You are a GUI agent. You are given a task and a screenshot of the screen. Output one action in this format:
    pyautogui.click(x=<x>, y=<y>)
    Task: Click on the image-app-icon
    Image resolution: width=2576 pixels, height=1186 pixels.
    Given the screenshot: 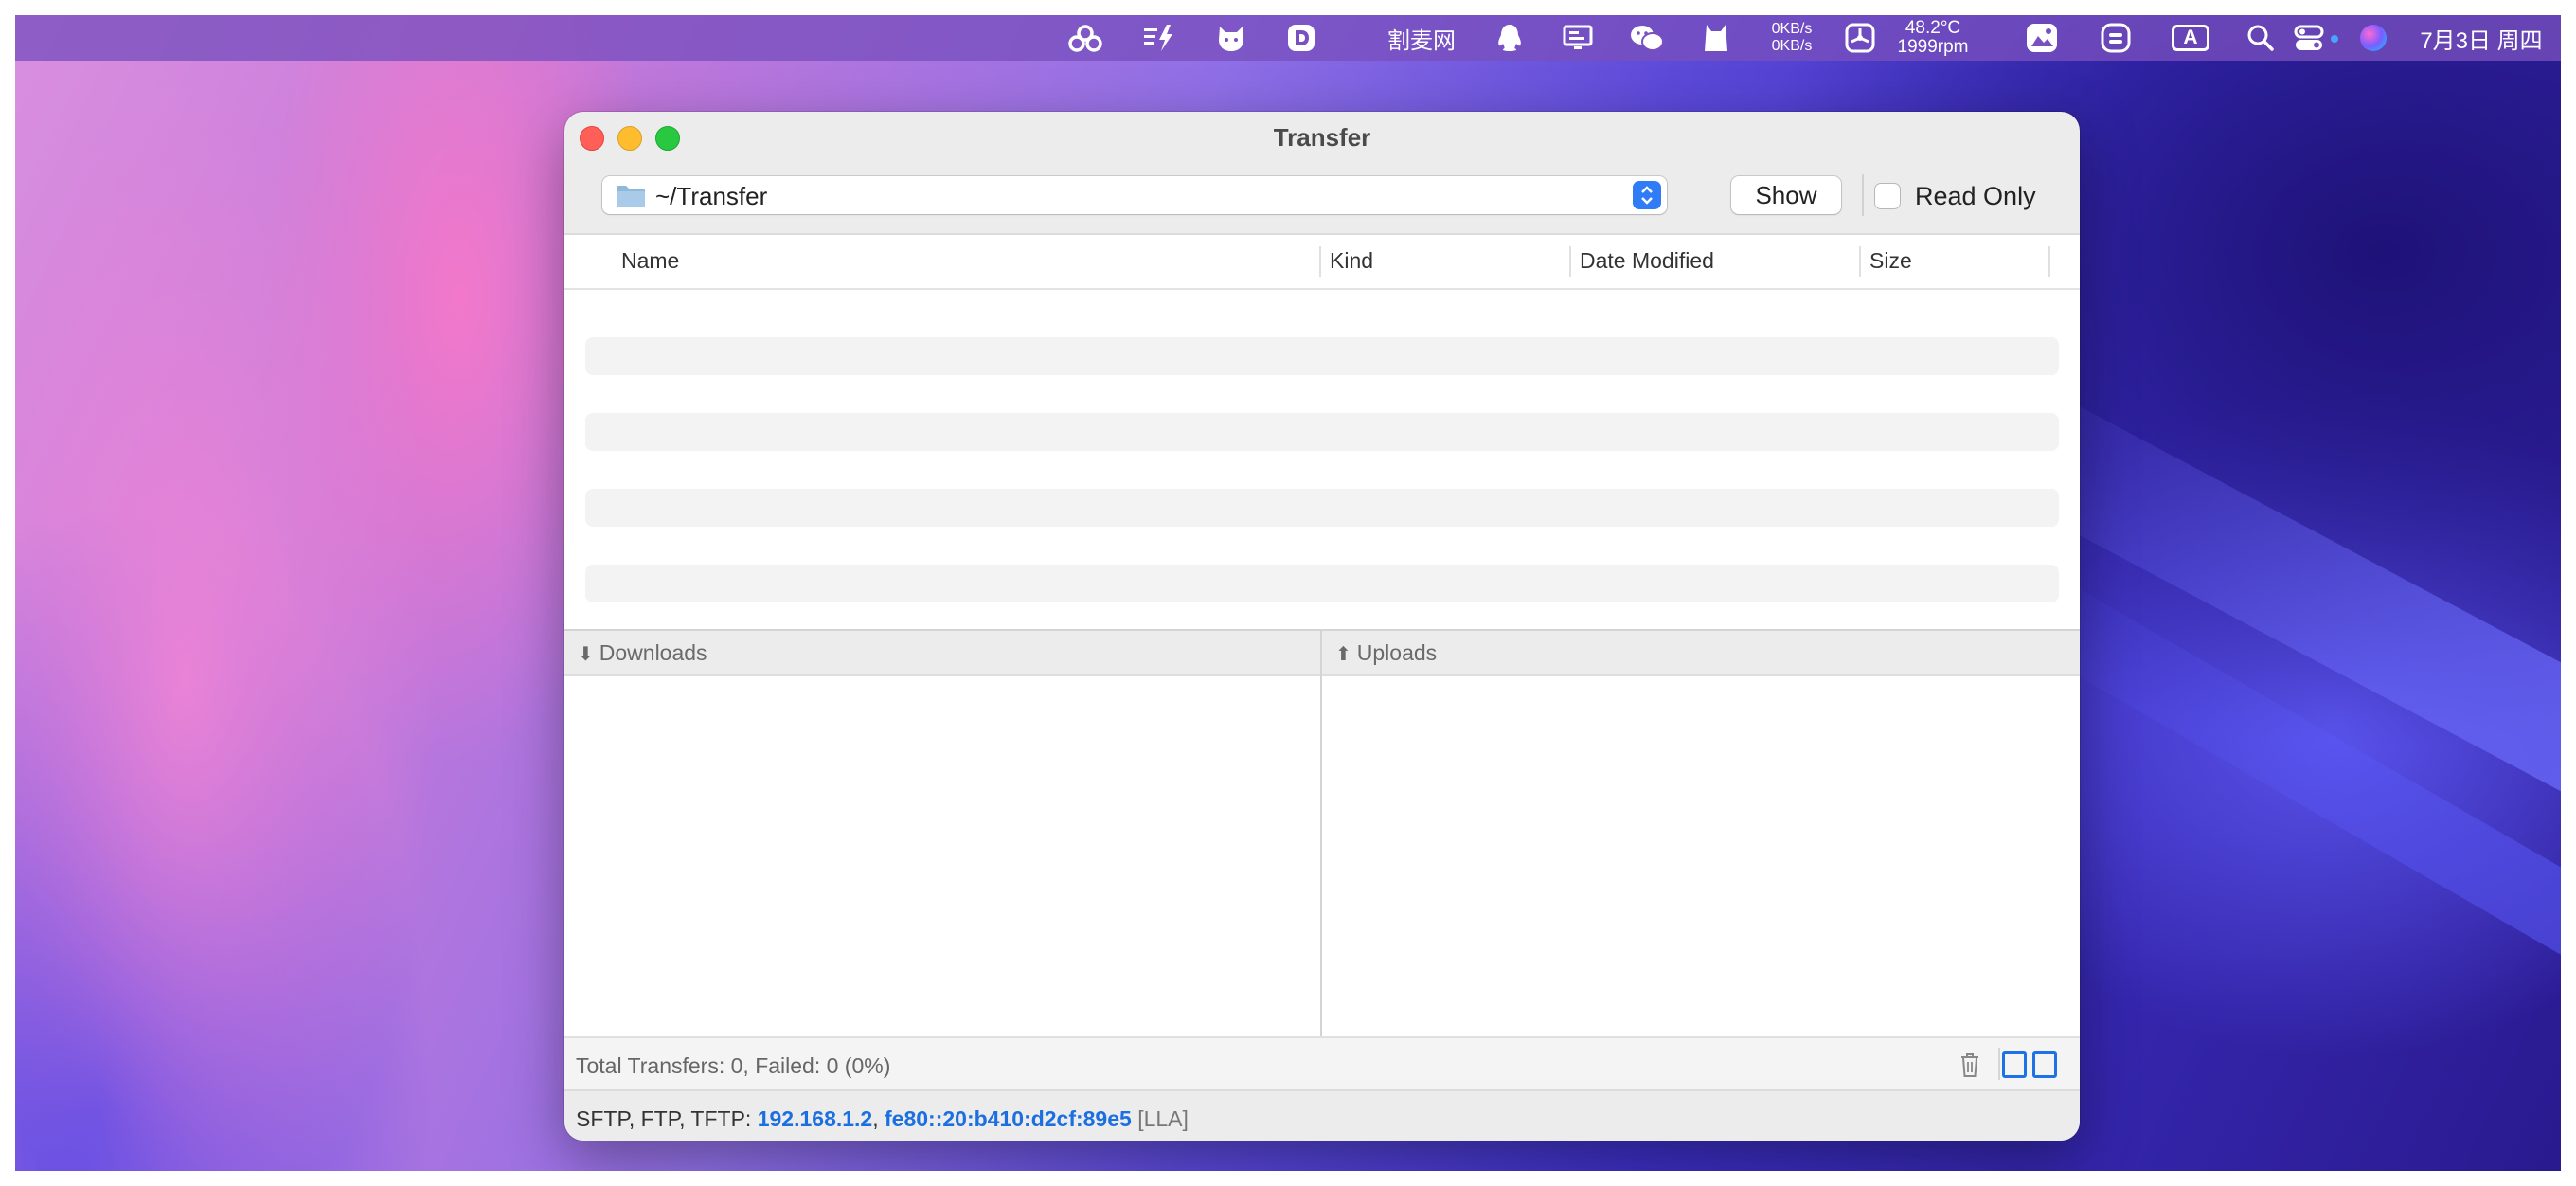 What is the action you would take?
    pyautogui.click(x=2042, y=38)
    